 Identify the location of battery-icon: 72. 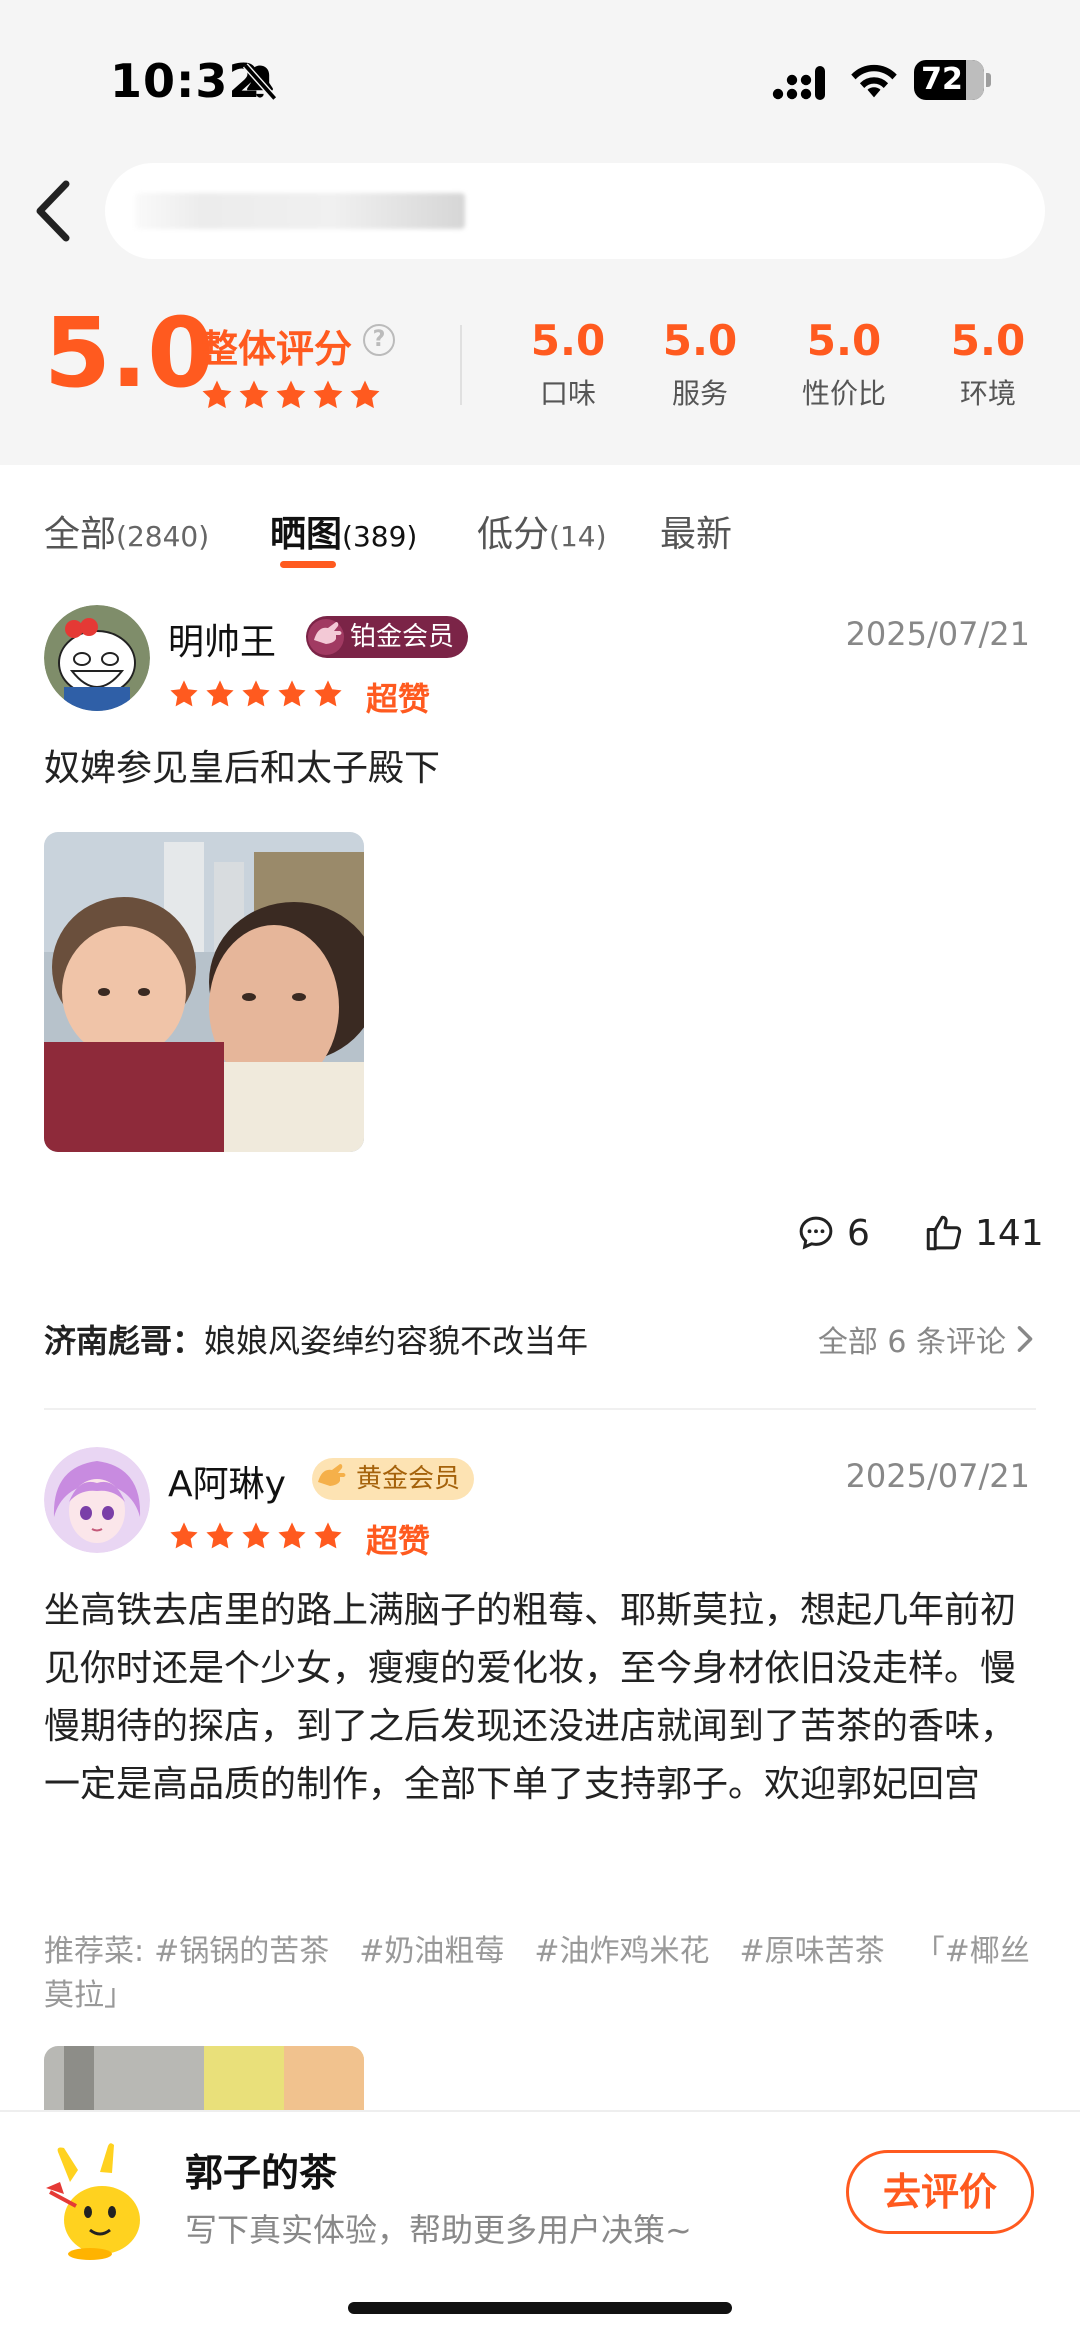
(949, 80).